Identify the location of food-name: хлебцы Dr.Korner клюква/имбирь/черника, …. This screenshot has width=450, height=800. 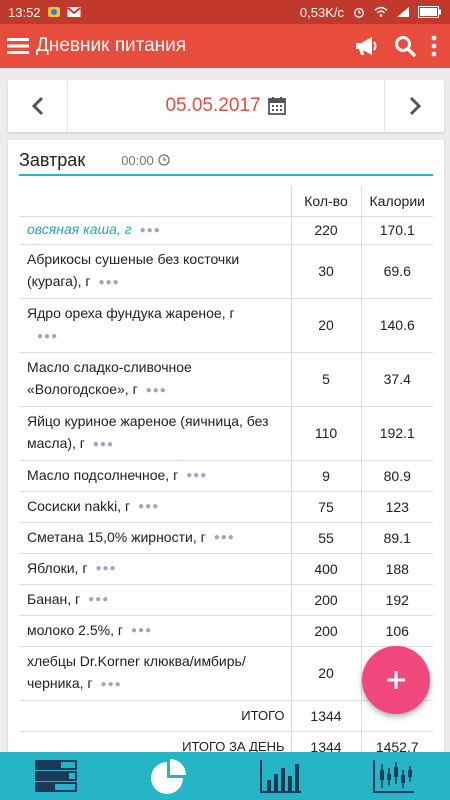
(136, 672).